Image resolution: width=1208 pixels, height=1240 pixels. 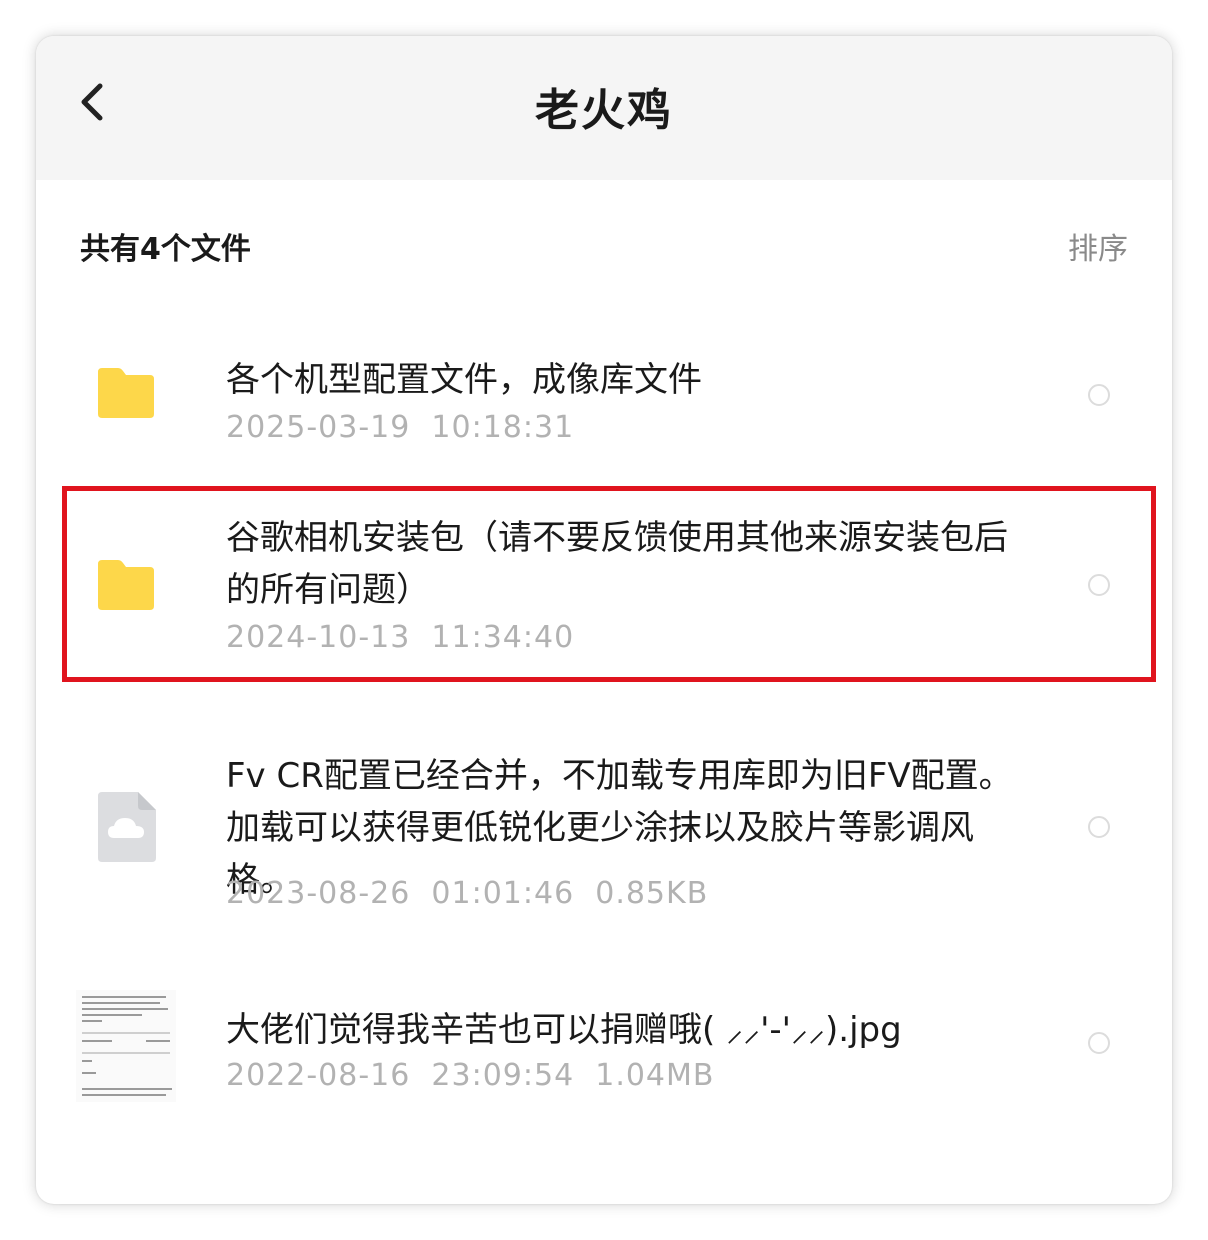 I want to click on file-meta: 2023-08-26 01:01:46 0.85KB, so click(x=467, y=893).